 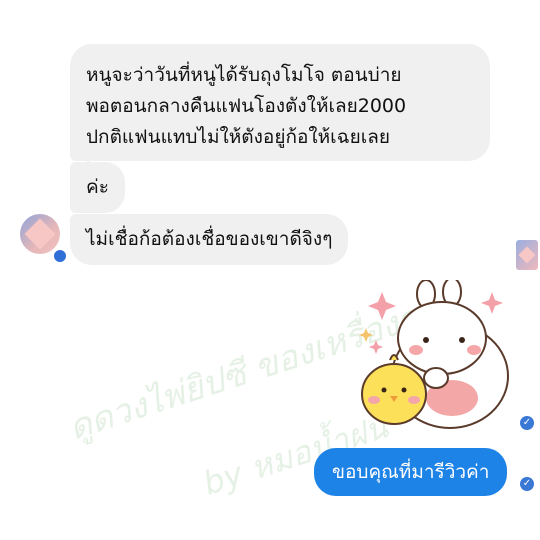 I want to click on outgoing-message: ขอบคุณที่มารีวิวค่า, so click(x=411, y=472).